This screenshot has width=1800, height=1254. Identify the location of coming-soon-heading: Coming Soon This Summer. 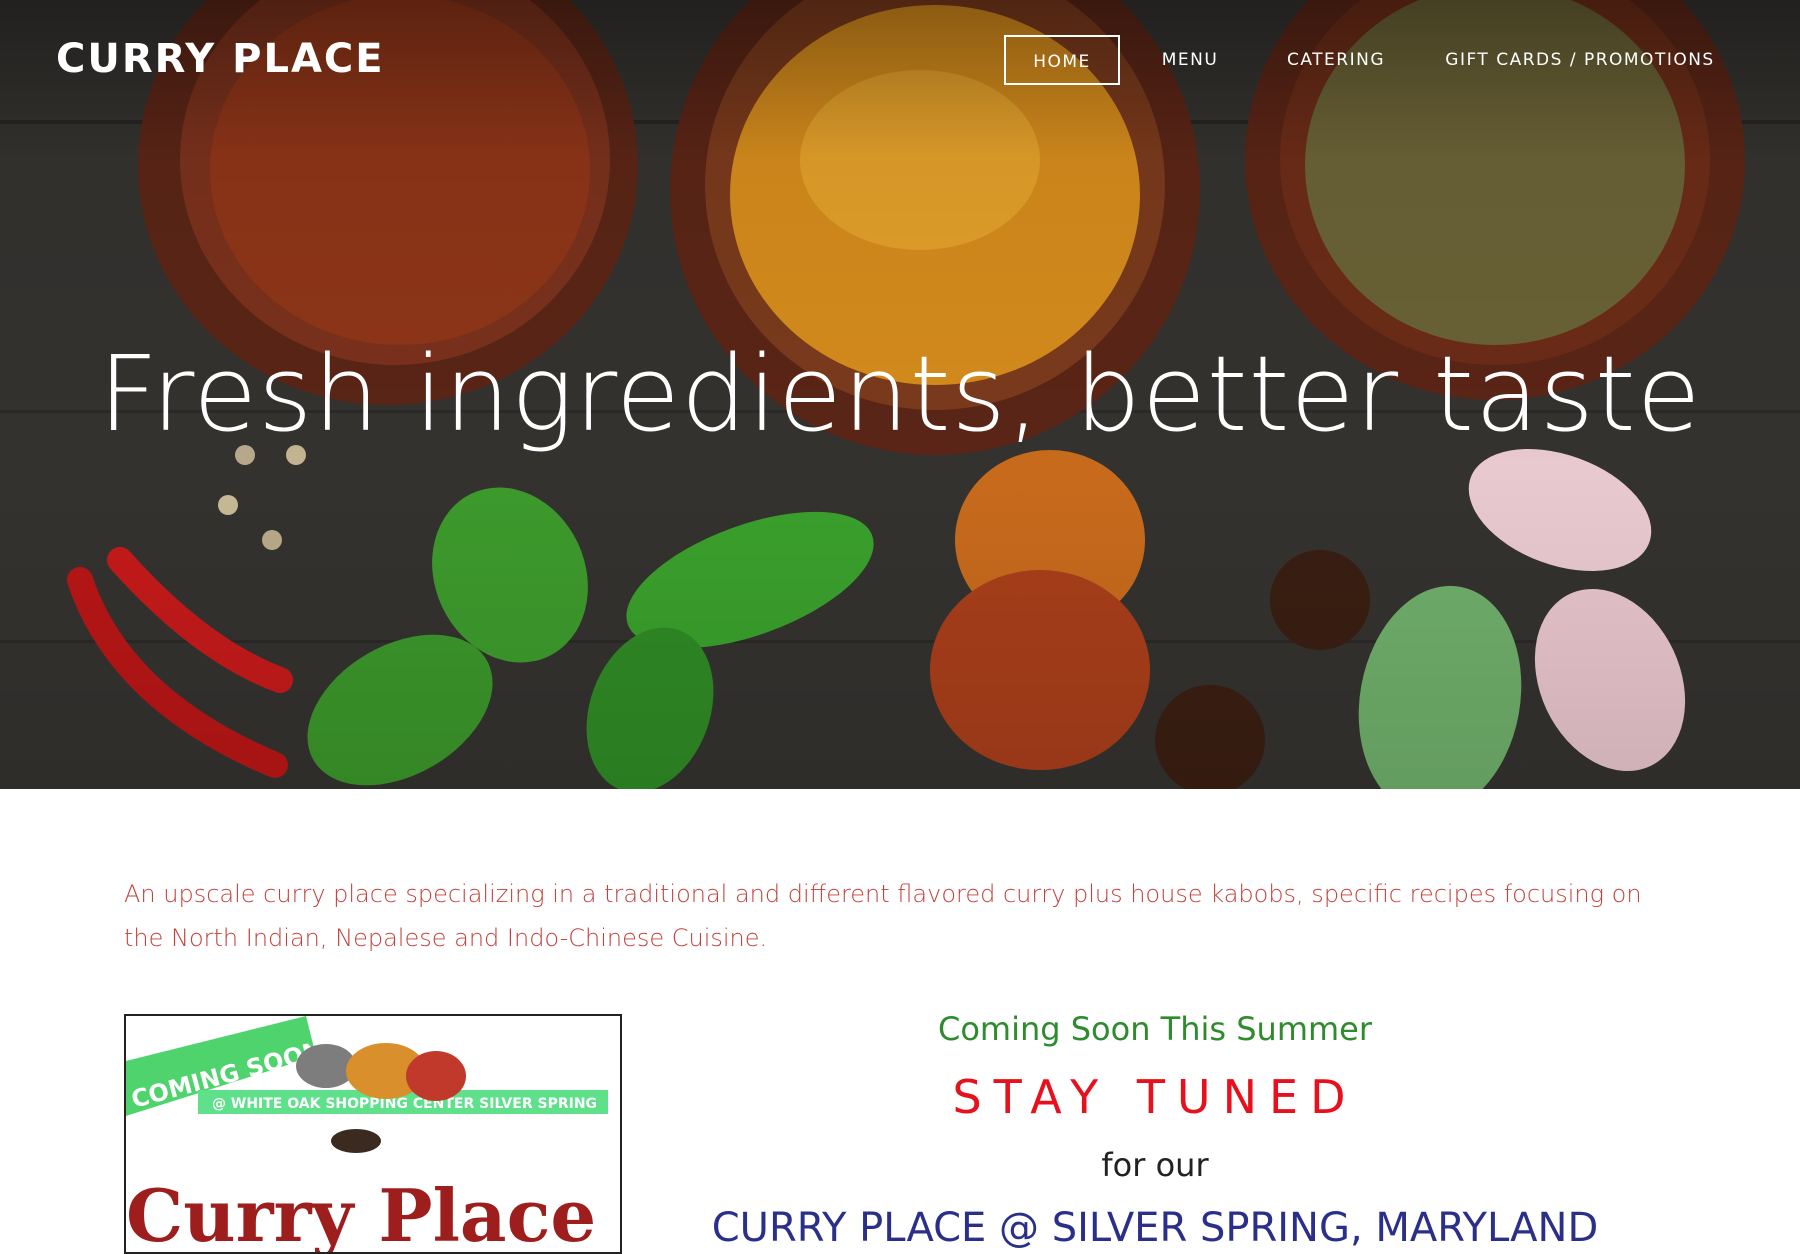
(1154, 1029).